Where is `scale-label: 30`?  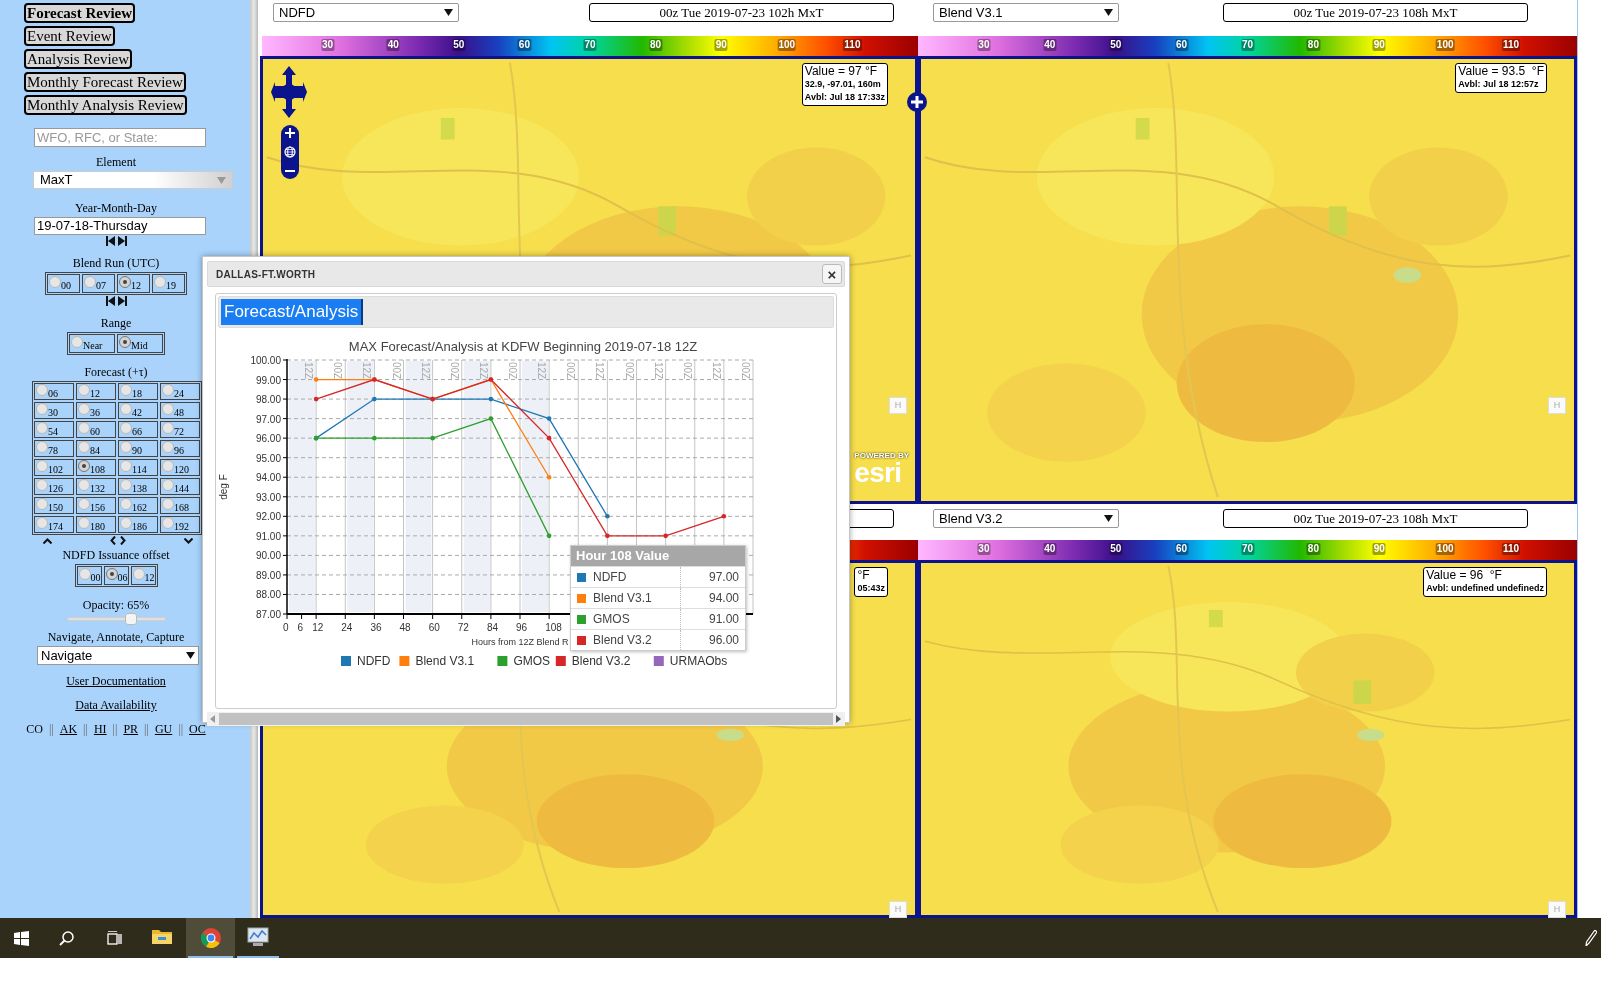
scale-label: 30 is located at coordinates (984, 45).